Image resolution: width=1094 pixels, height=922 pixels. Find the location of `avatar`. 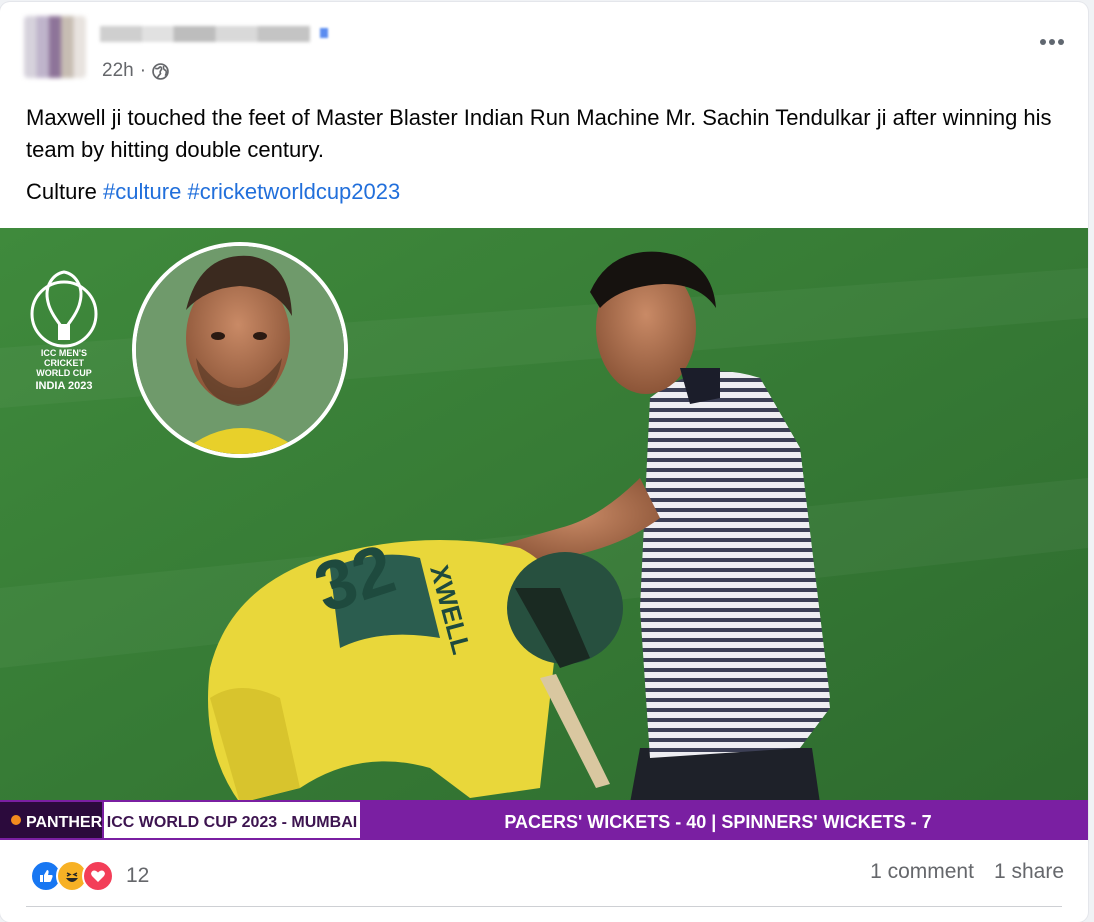

avatar is located at coordinates (55, 47).